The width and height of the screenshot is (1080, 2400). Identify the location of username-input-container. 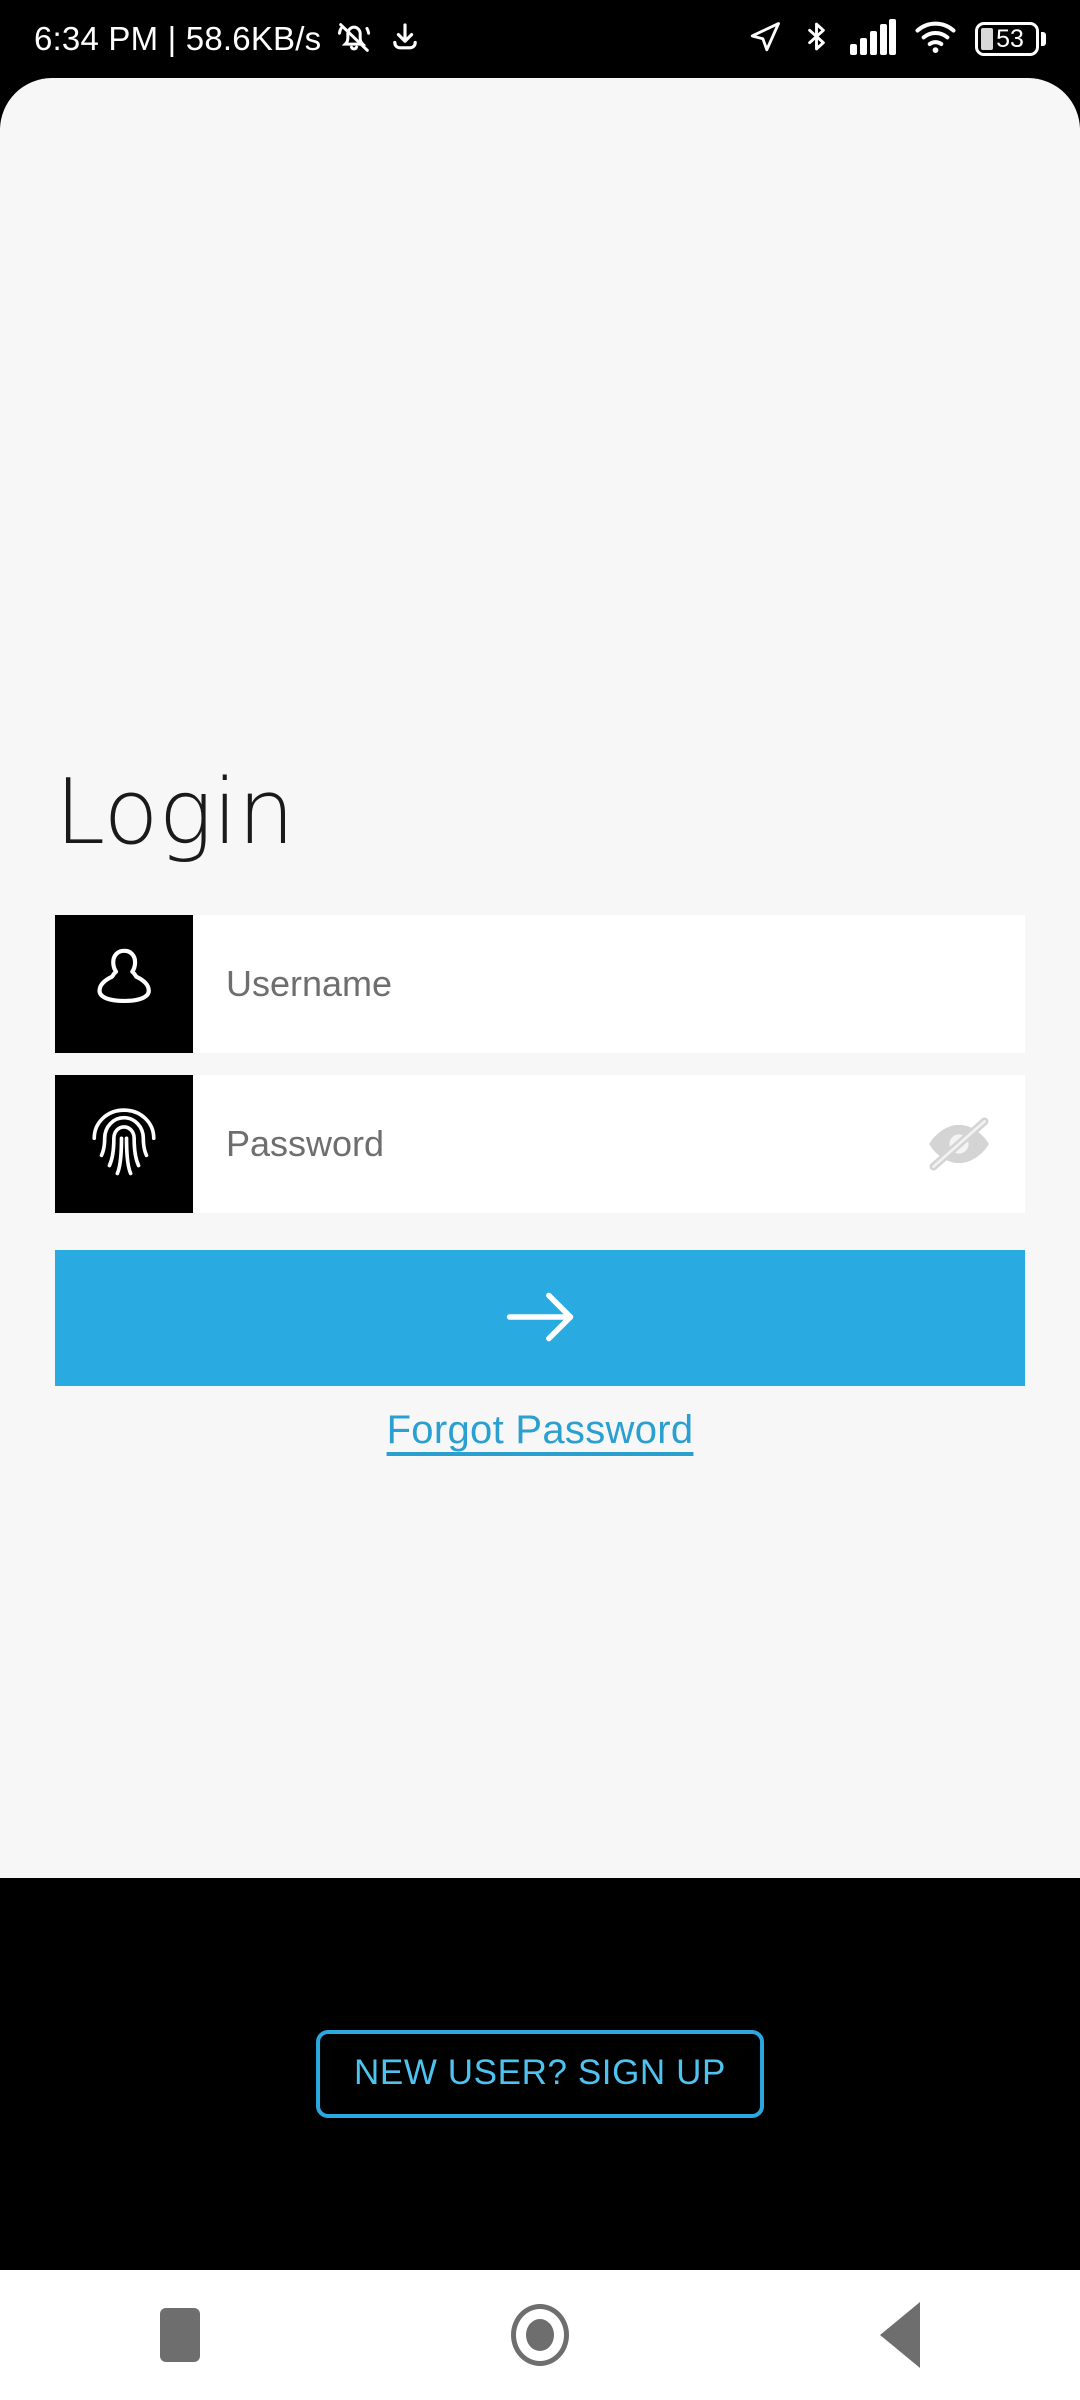
(609, 984).